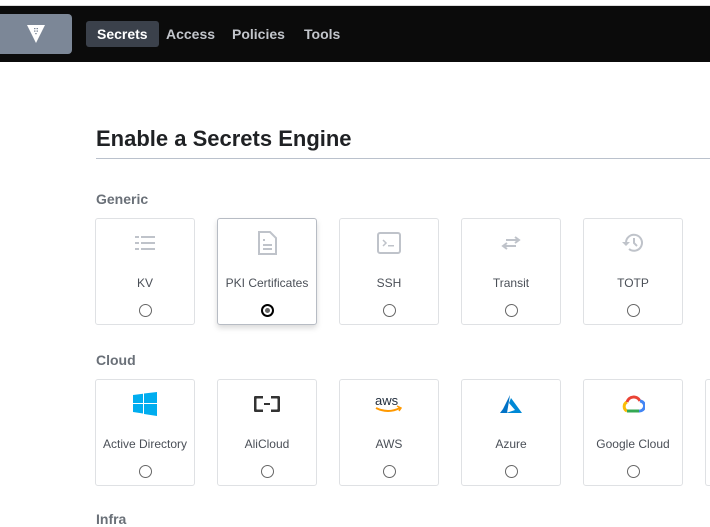 Image resolution: width=710 pixels, height=527 pixels. I want to click on engine-card-totp: TOTP, so click(633, 271).